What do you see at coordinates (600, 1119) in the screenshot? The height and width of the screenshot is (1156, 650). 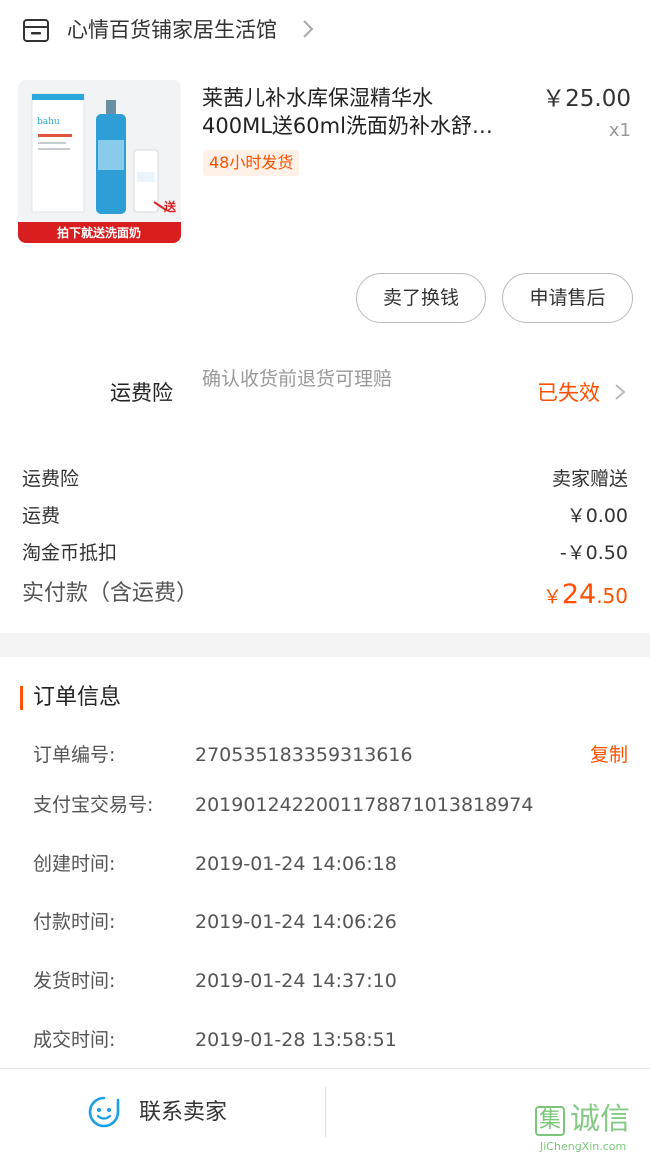 I see `watermark-name: 诚信` at bounding box center [600, 1119].